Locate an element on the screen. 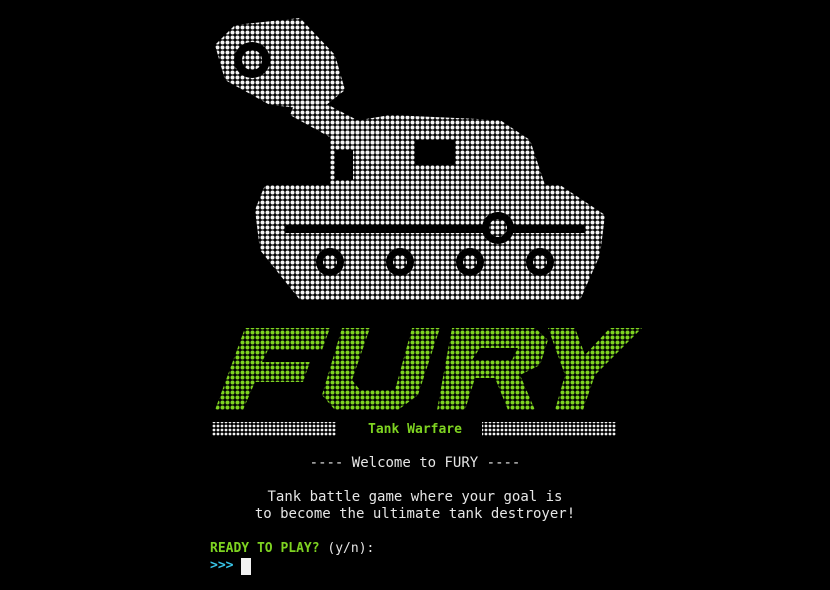 The height and width of the screenshot is (590, 830). ready-label: READY TO PLAY? is located at coordinates (265, 548).